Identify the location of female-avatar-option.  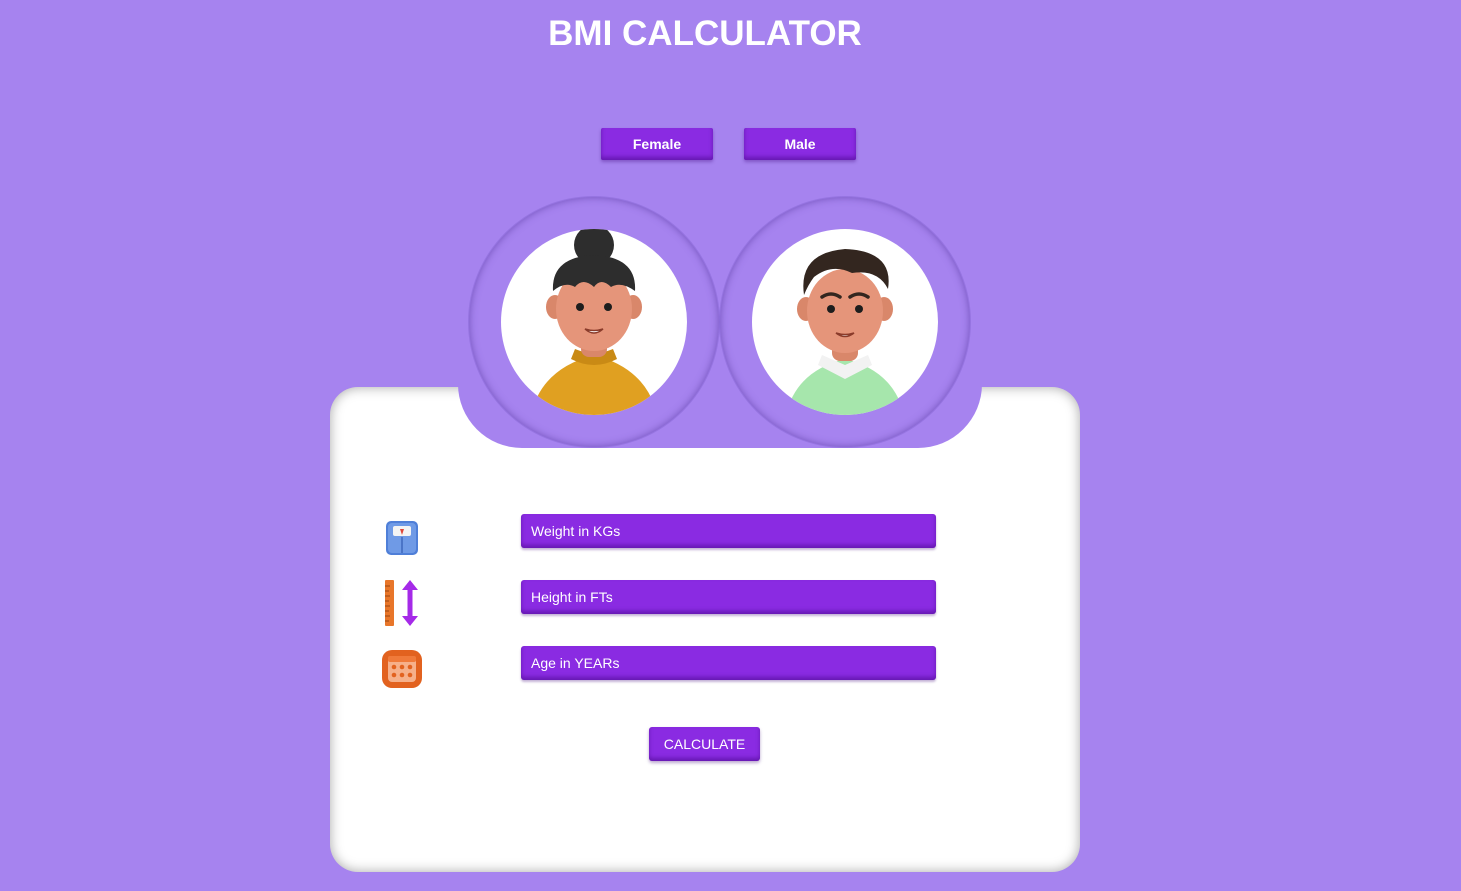
(594, 322).